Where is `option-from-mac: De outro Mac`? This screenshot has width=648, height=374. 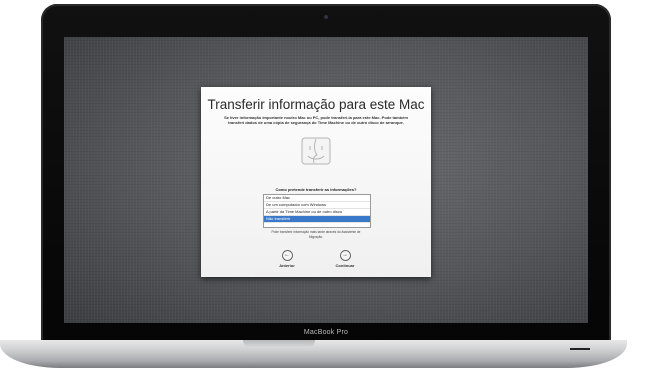 option-from-mac: De outro Mac is located at coordinates (317, 198).